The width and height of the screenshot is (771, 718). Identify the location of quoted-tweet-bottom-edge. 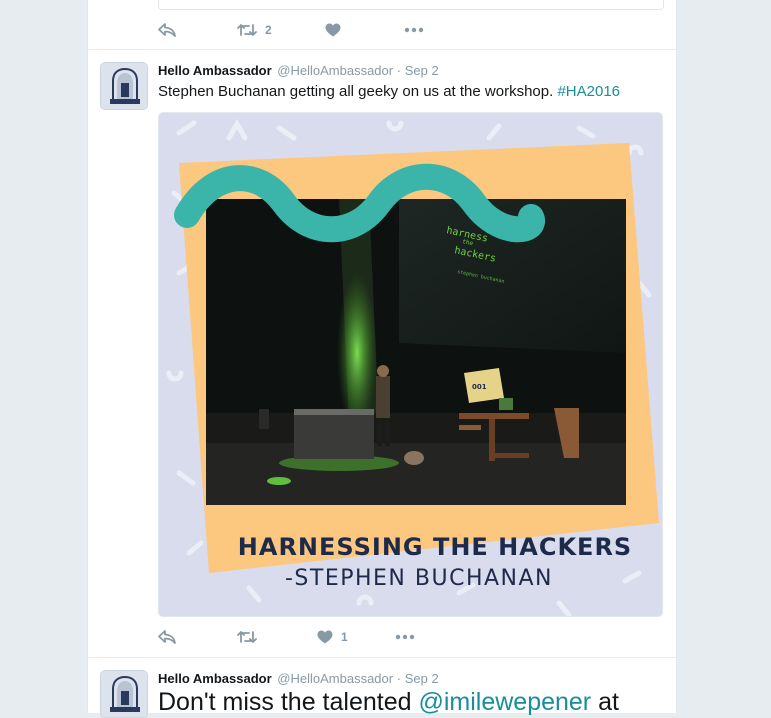
(411, 5).